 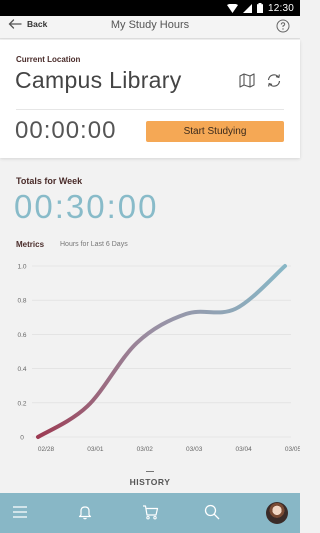 What do you see at coordinates (66, 130) in the screenshot?
I see `session-timer: 00:00:00` at bounding box center [66, 130].